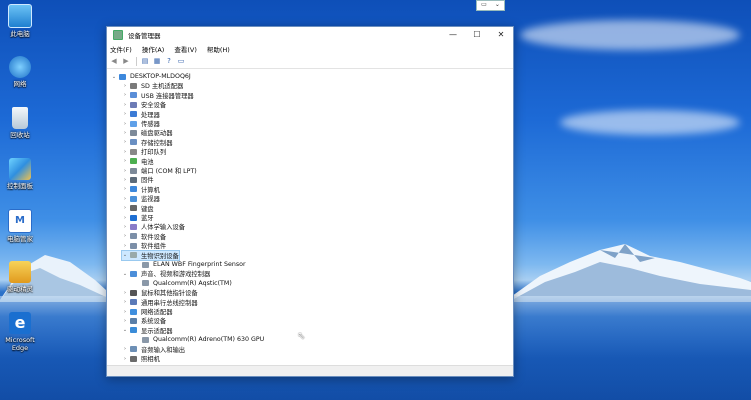  I want to click on tree-item: ⌄ 显示适配器, so click(147, 330).